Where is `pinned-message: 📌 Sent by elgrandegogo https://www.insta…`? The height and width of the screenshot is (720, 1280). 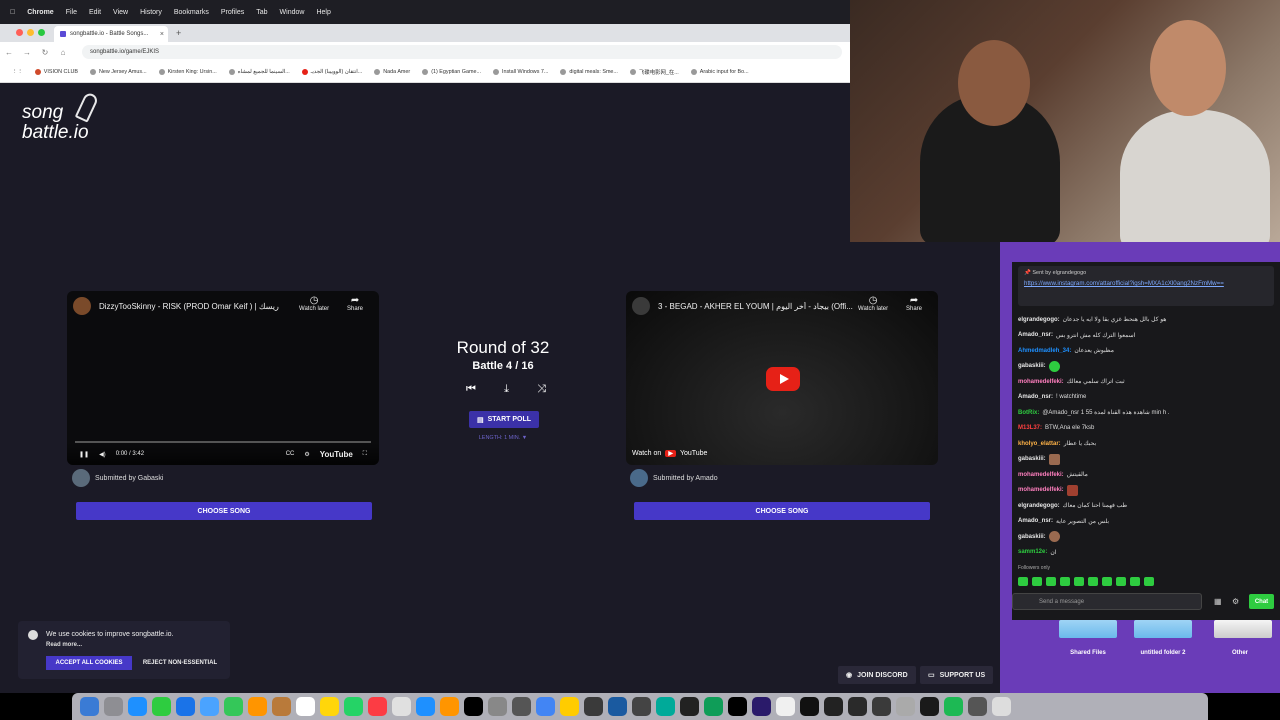
pinned-message: 📌 Sent by elgrandegogo https://www.insta… is located at coordinates (1146, 286).